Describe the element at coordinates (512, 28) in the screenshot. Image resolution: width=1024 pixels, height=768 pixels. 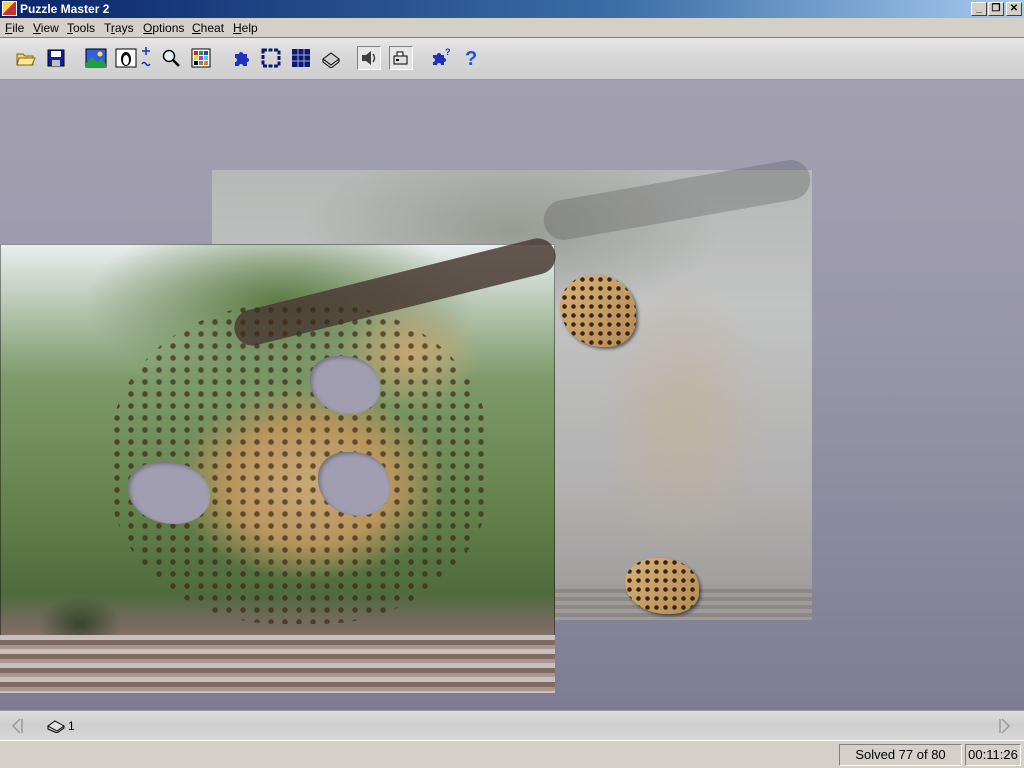
I see `menu-bar: File View Tools Trays Options Cheat Help` at that location.